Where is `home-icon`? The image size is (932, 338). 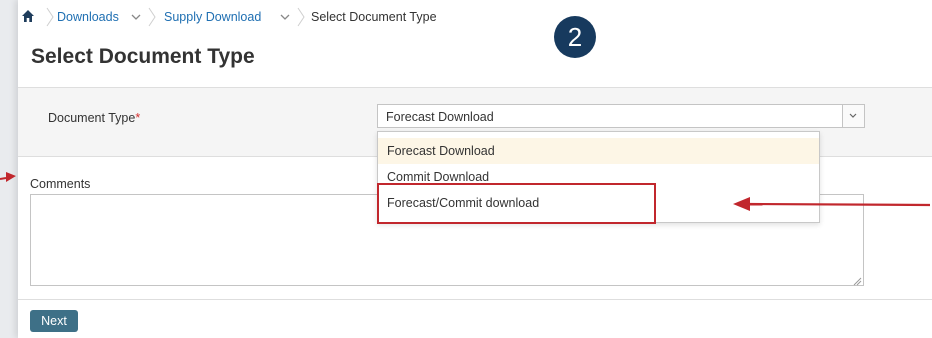
home-icon is located at coordinates (28, 16).